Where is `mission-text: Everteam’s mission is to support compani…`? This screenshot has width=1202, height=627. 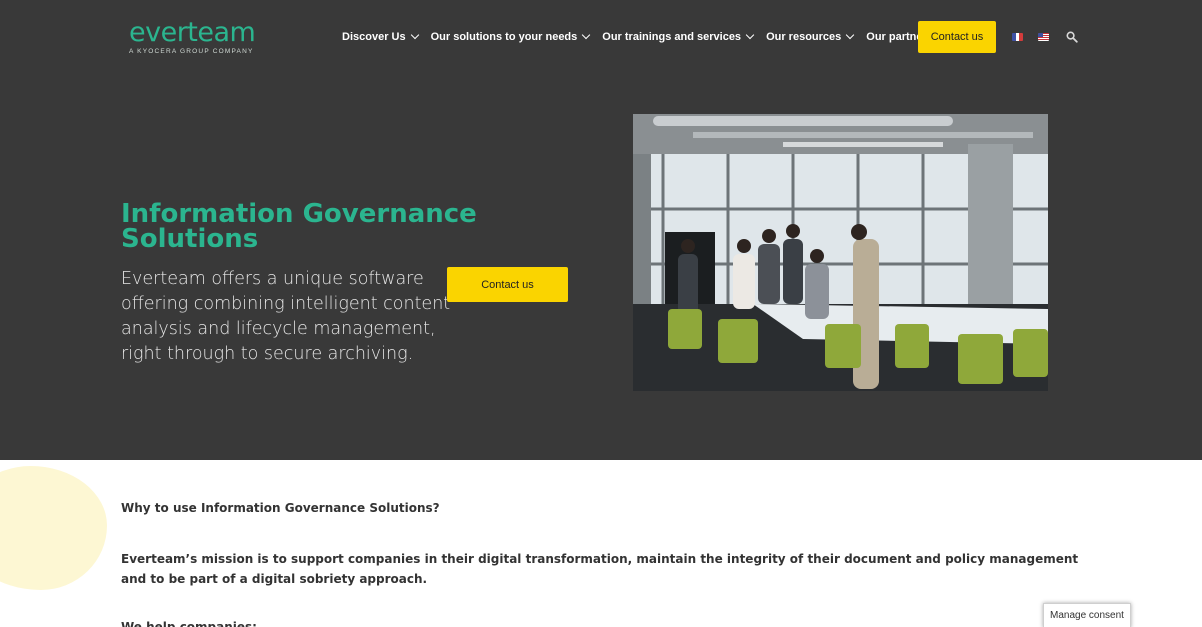 mission-text: Everteam’s mission is to support compani… is located at coordinates (600, 569).